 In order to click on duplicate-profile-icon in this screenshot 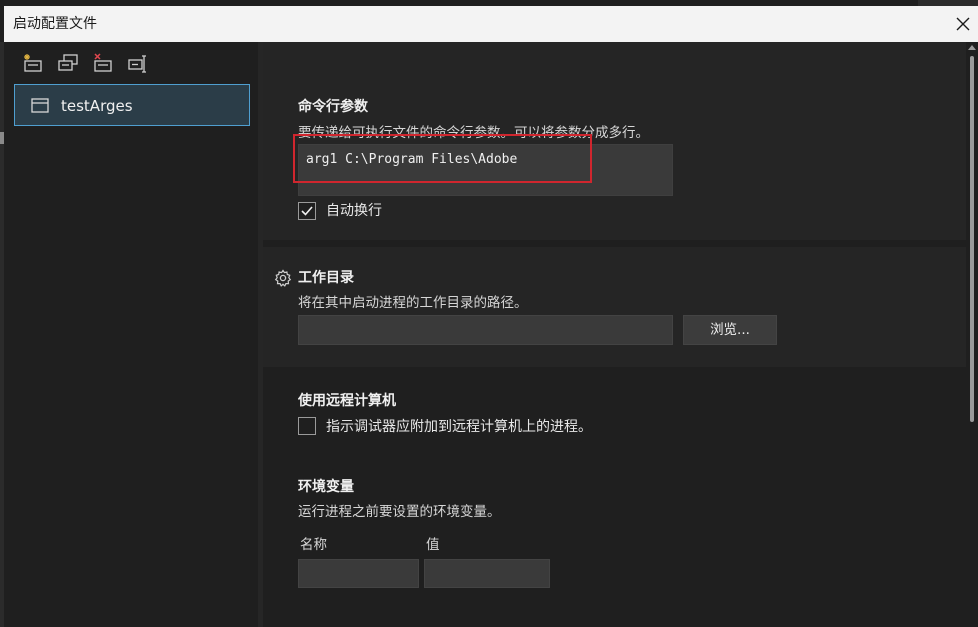, I will do `click(68, 62)`.